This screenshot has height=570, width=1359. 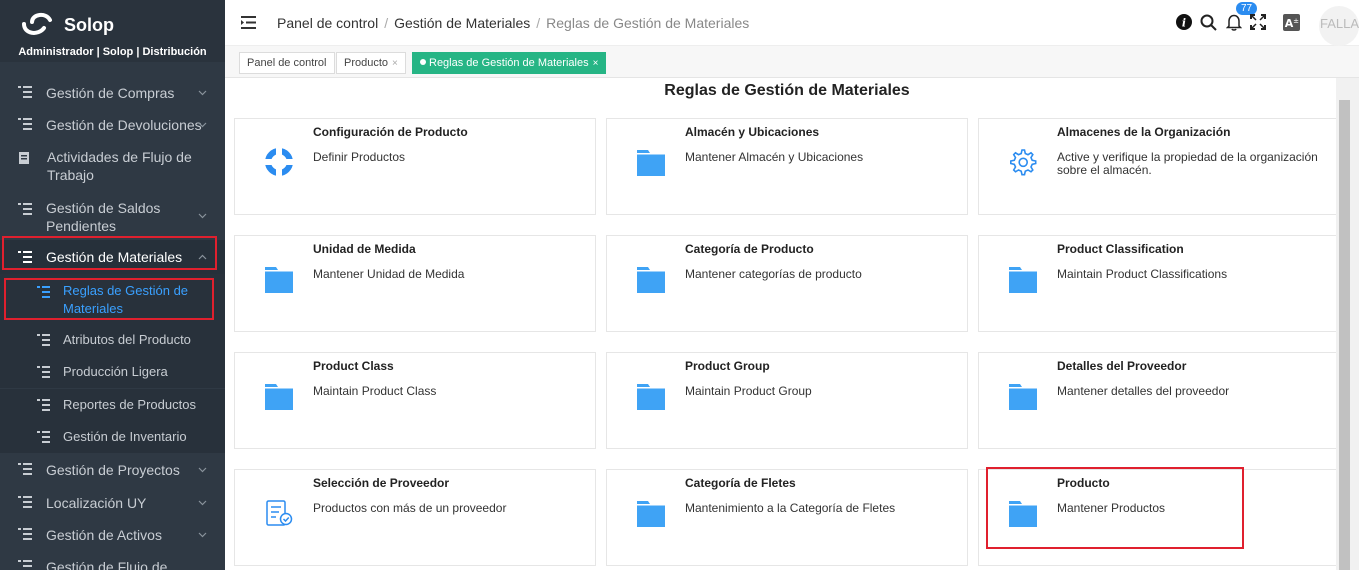 What do you see at coordinates (1339, 23) in the screenshot?
I see `user-name-label: FALLA` at bounding box center [1339, 23].